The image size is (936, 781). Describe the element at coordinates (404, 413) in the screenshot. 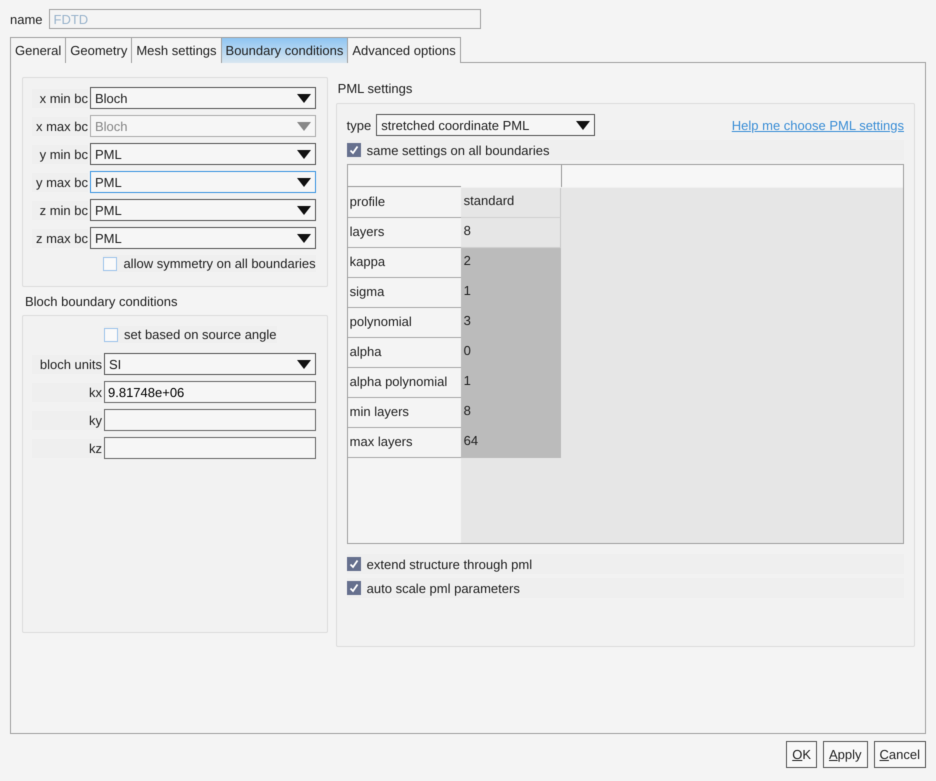

I see `table-cell: min layers` at that location.